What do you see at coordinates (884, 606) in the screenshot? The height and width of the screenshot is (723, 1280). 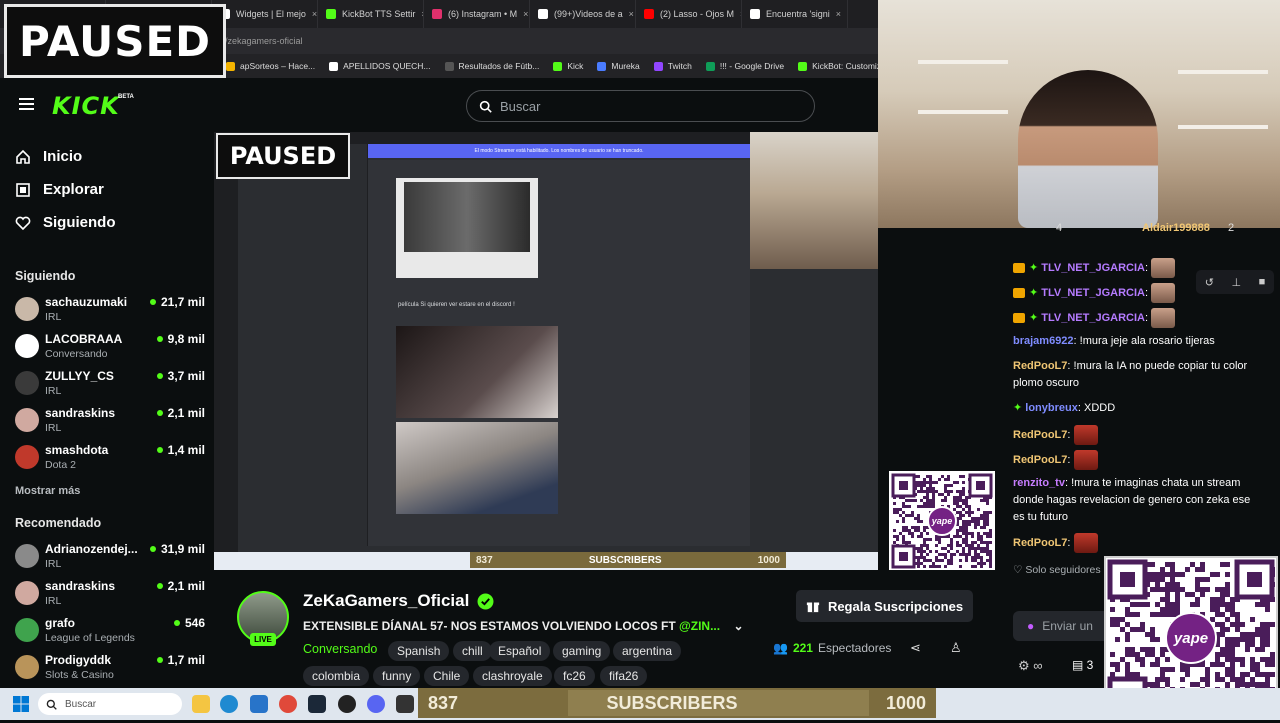 I see `gift-subscriptions-button: Regala Suscripciones` at bounding box center [884, 606].